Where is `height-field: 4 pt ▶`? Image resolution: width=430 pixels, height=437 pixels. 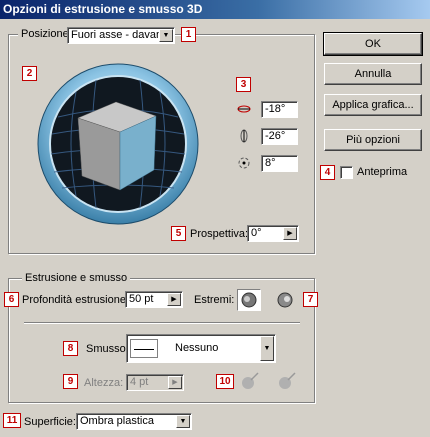
height-field: 4 pt ▶ is located at coordinates (155, 382).